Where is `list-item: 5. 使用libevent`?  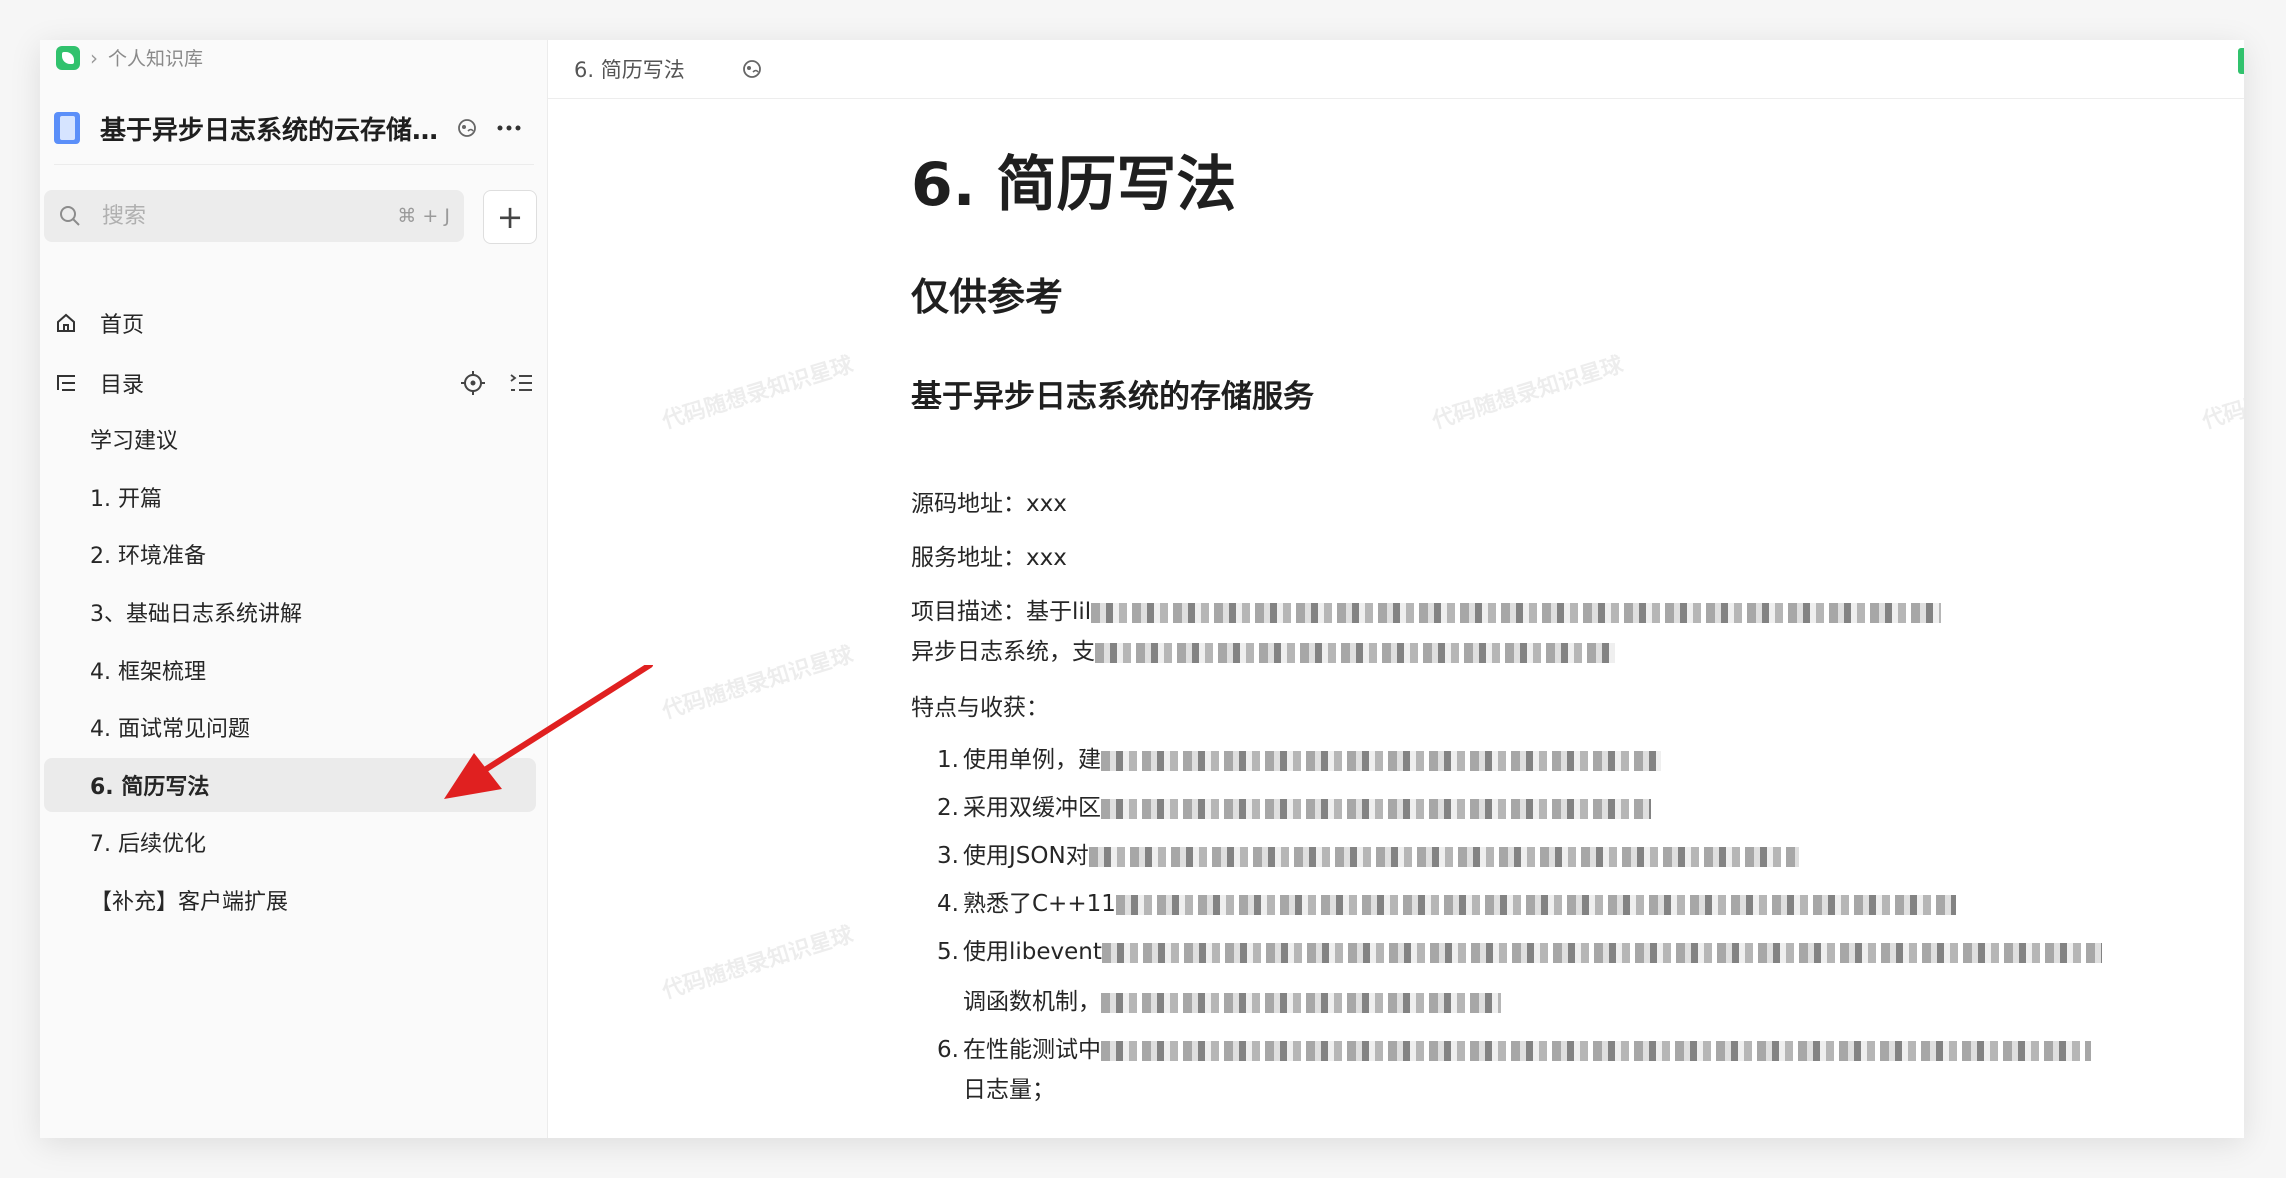 list-item: 5. 使用libevent is located at coordinates (1506, 952).